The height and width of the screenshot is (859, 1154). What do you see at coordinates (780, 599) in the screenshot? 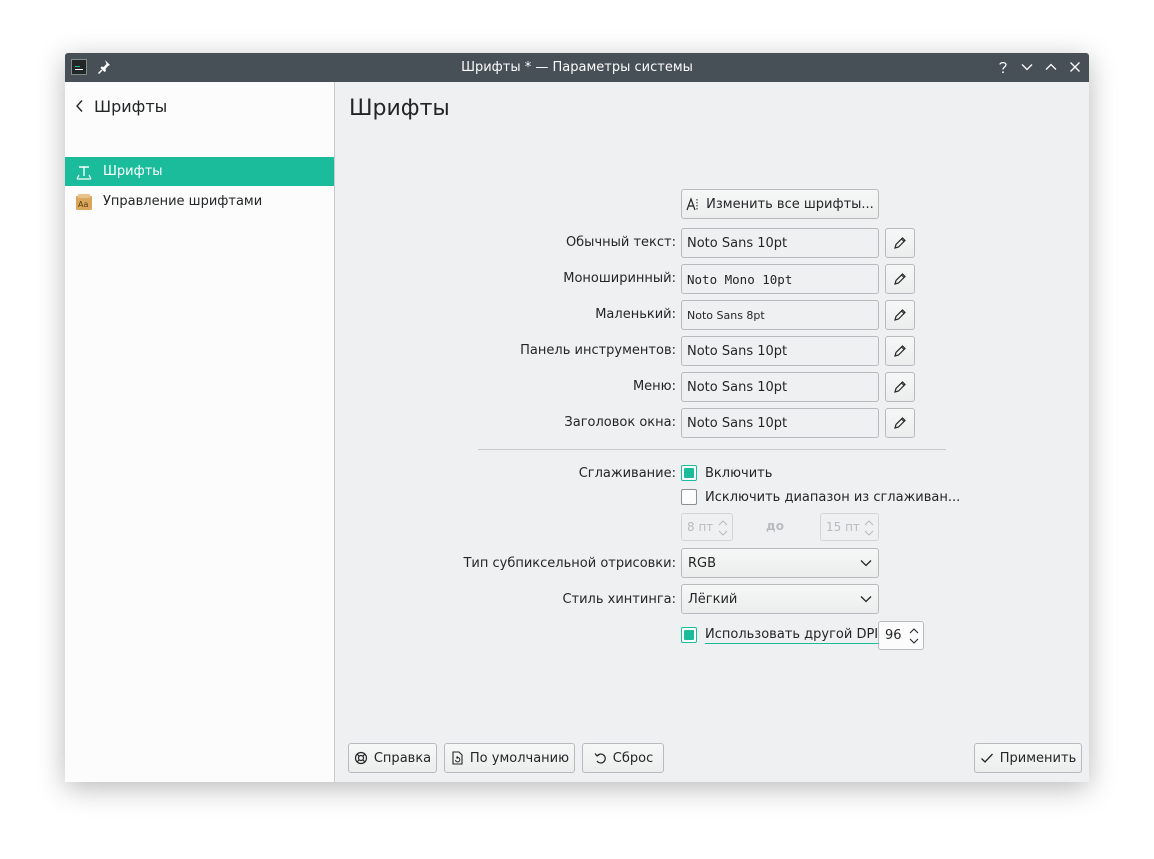
I see `hinting-combobox: Лёгкий` at bounding box center [780, 599].